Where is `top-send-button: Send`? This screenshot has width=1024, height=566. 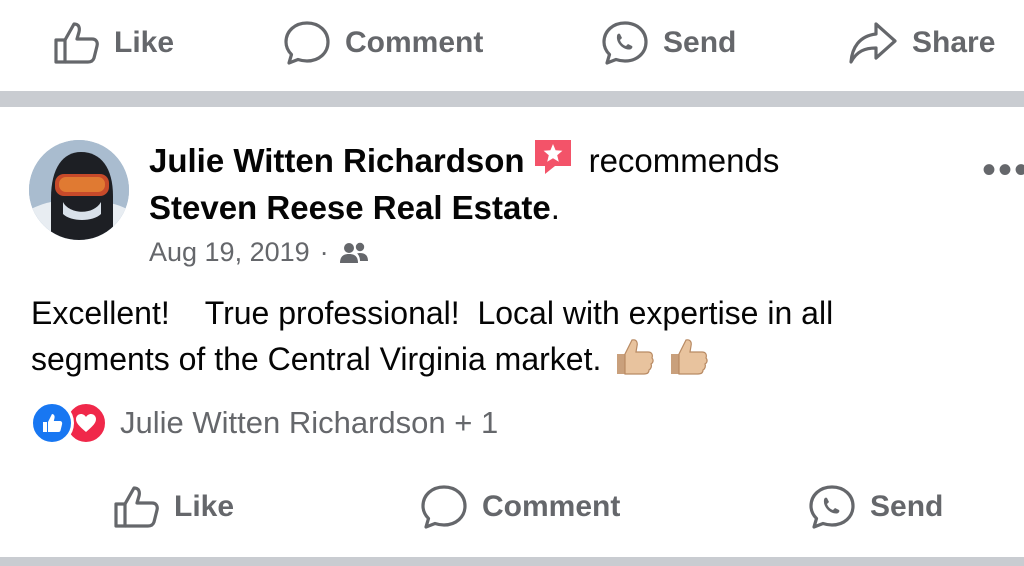 top-send-button: Send is located at coordinates (668, 43).